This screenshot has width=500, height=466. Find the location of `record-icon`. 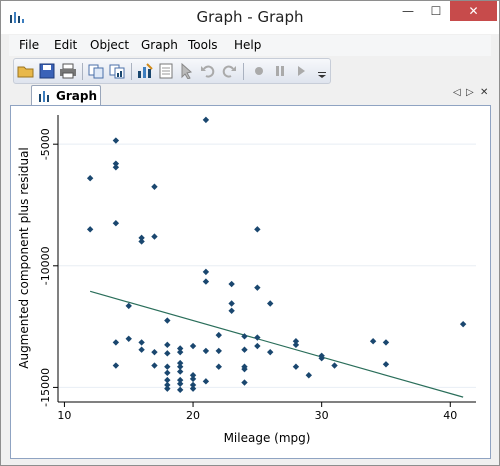

record-icon is located at coordinates (259, 71).